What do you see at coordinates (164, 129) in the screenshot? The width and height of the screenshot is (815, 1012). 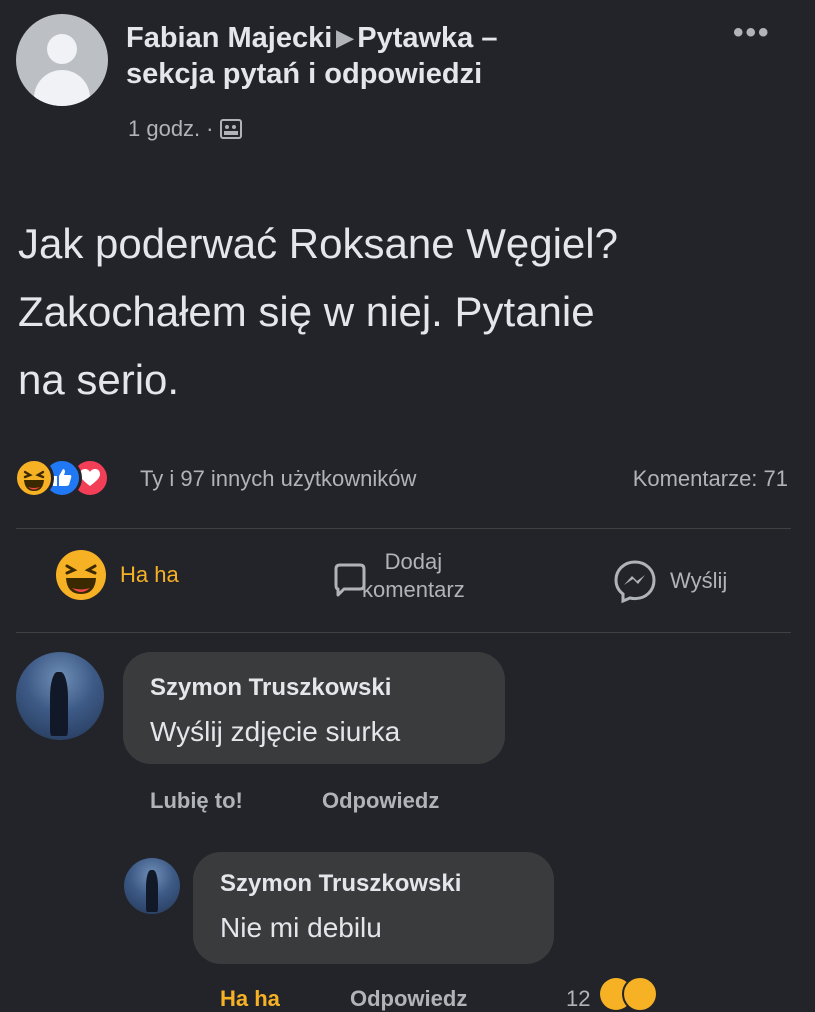 I see `post-time: 1 godz.` at bounding box center [164, 129].